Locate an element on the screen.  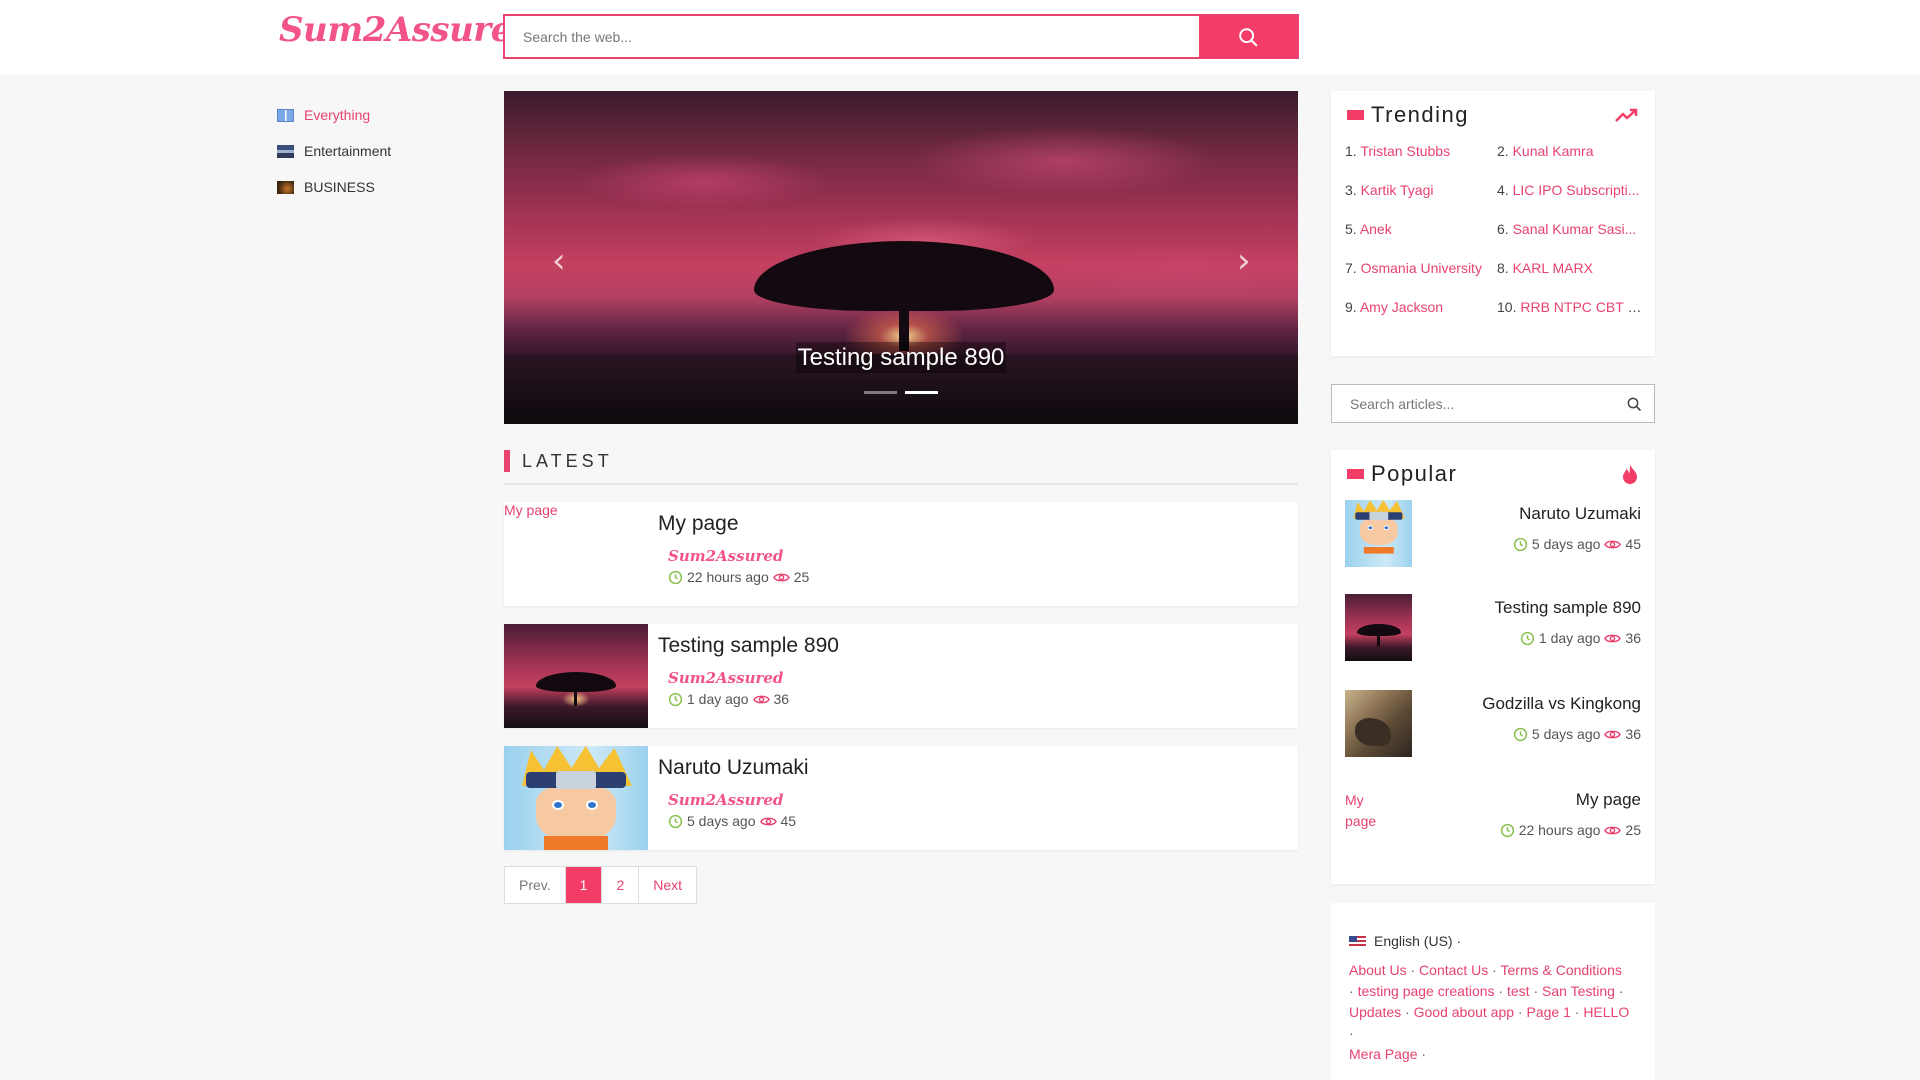
article-thumbnail is located at coordinates (576, 798).